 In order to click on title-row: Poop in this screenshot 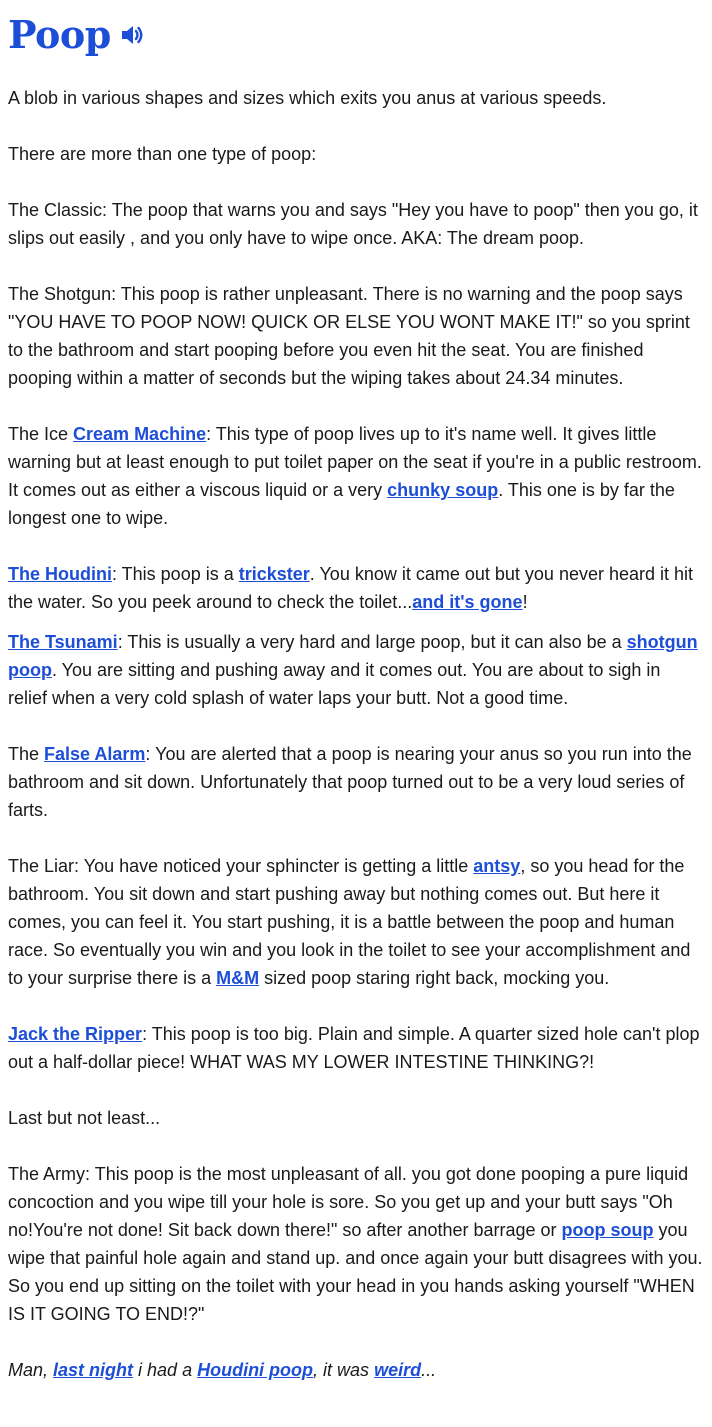, I will do `click(356, 35)`.